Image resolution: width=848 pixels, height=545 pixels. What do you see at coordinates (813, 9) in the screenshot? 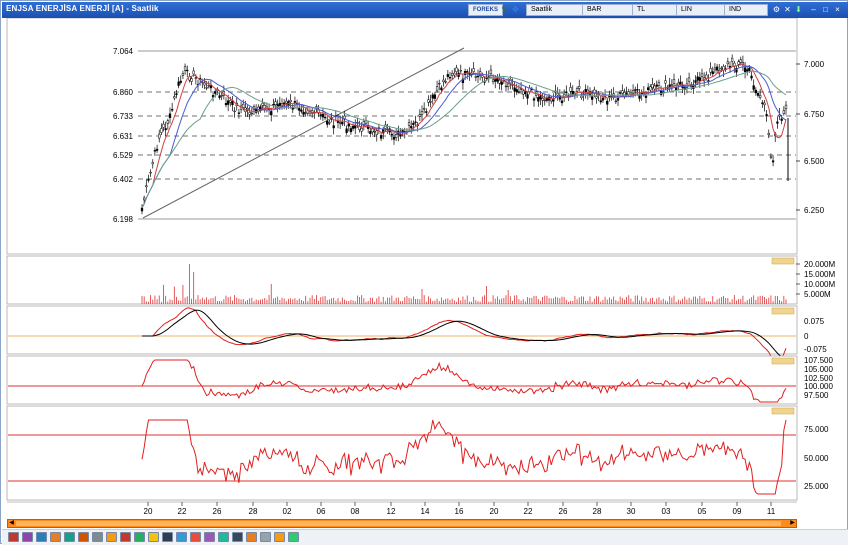
I see `window-min-icon: –` at bounding box center [813, 9].